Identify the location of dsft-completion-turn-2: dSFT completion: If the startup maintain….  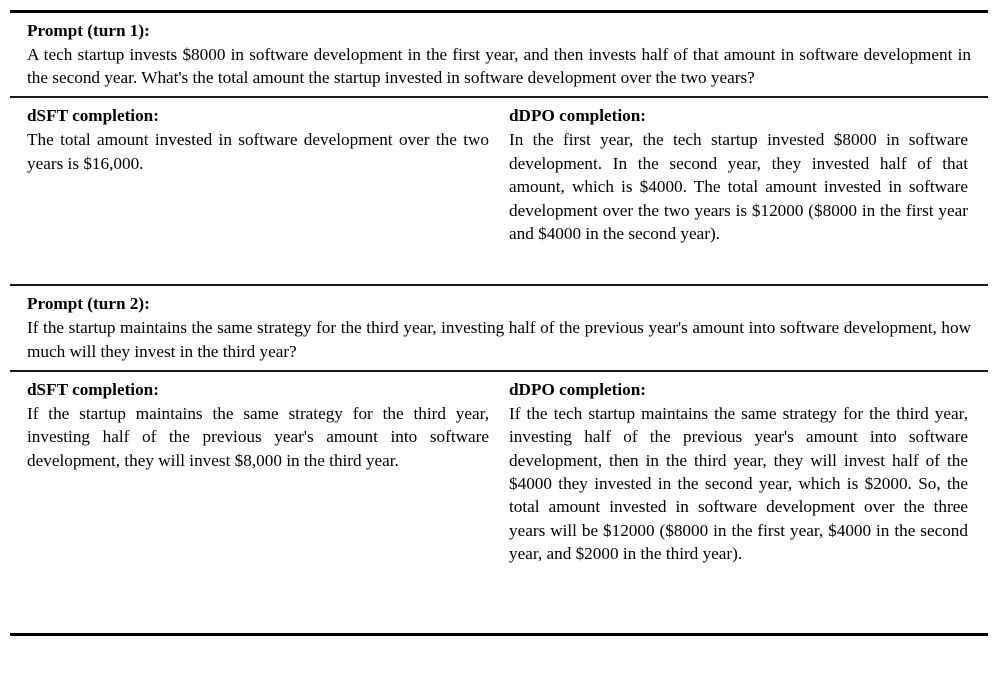
(259, 425).